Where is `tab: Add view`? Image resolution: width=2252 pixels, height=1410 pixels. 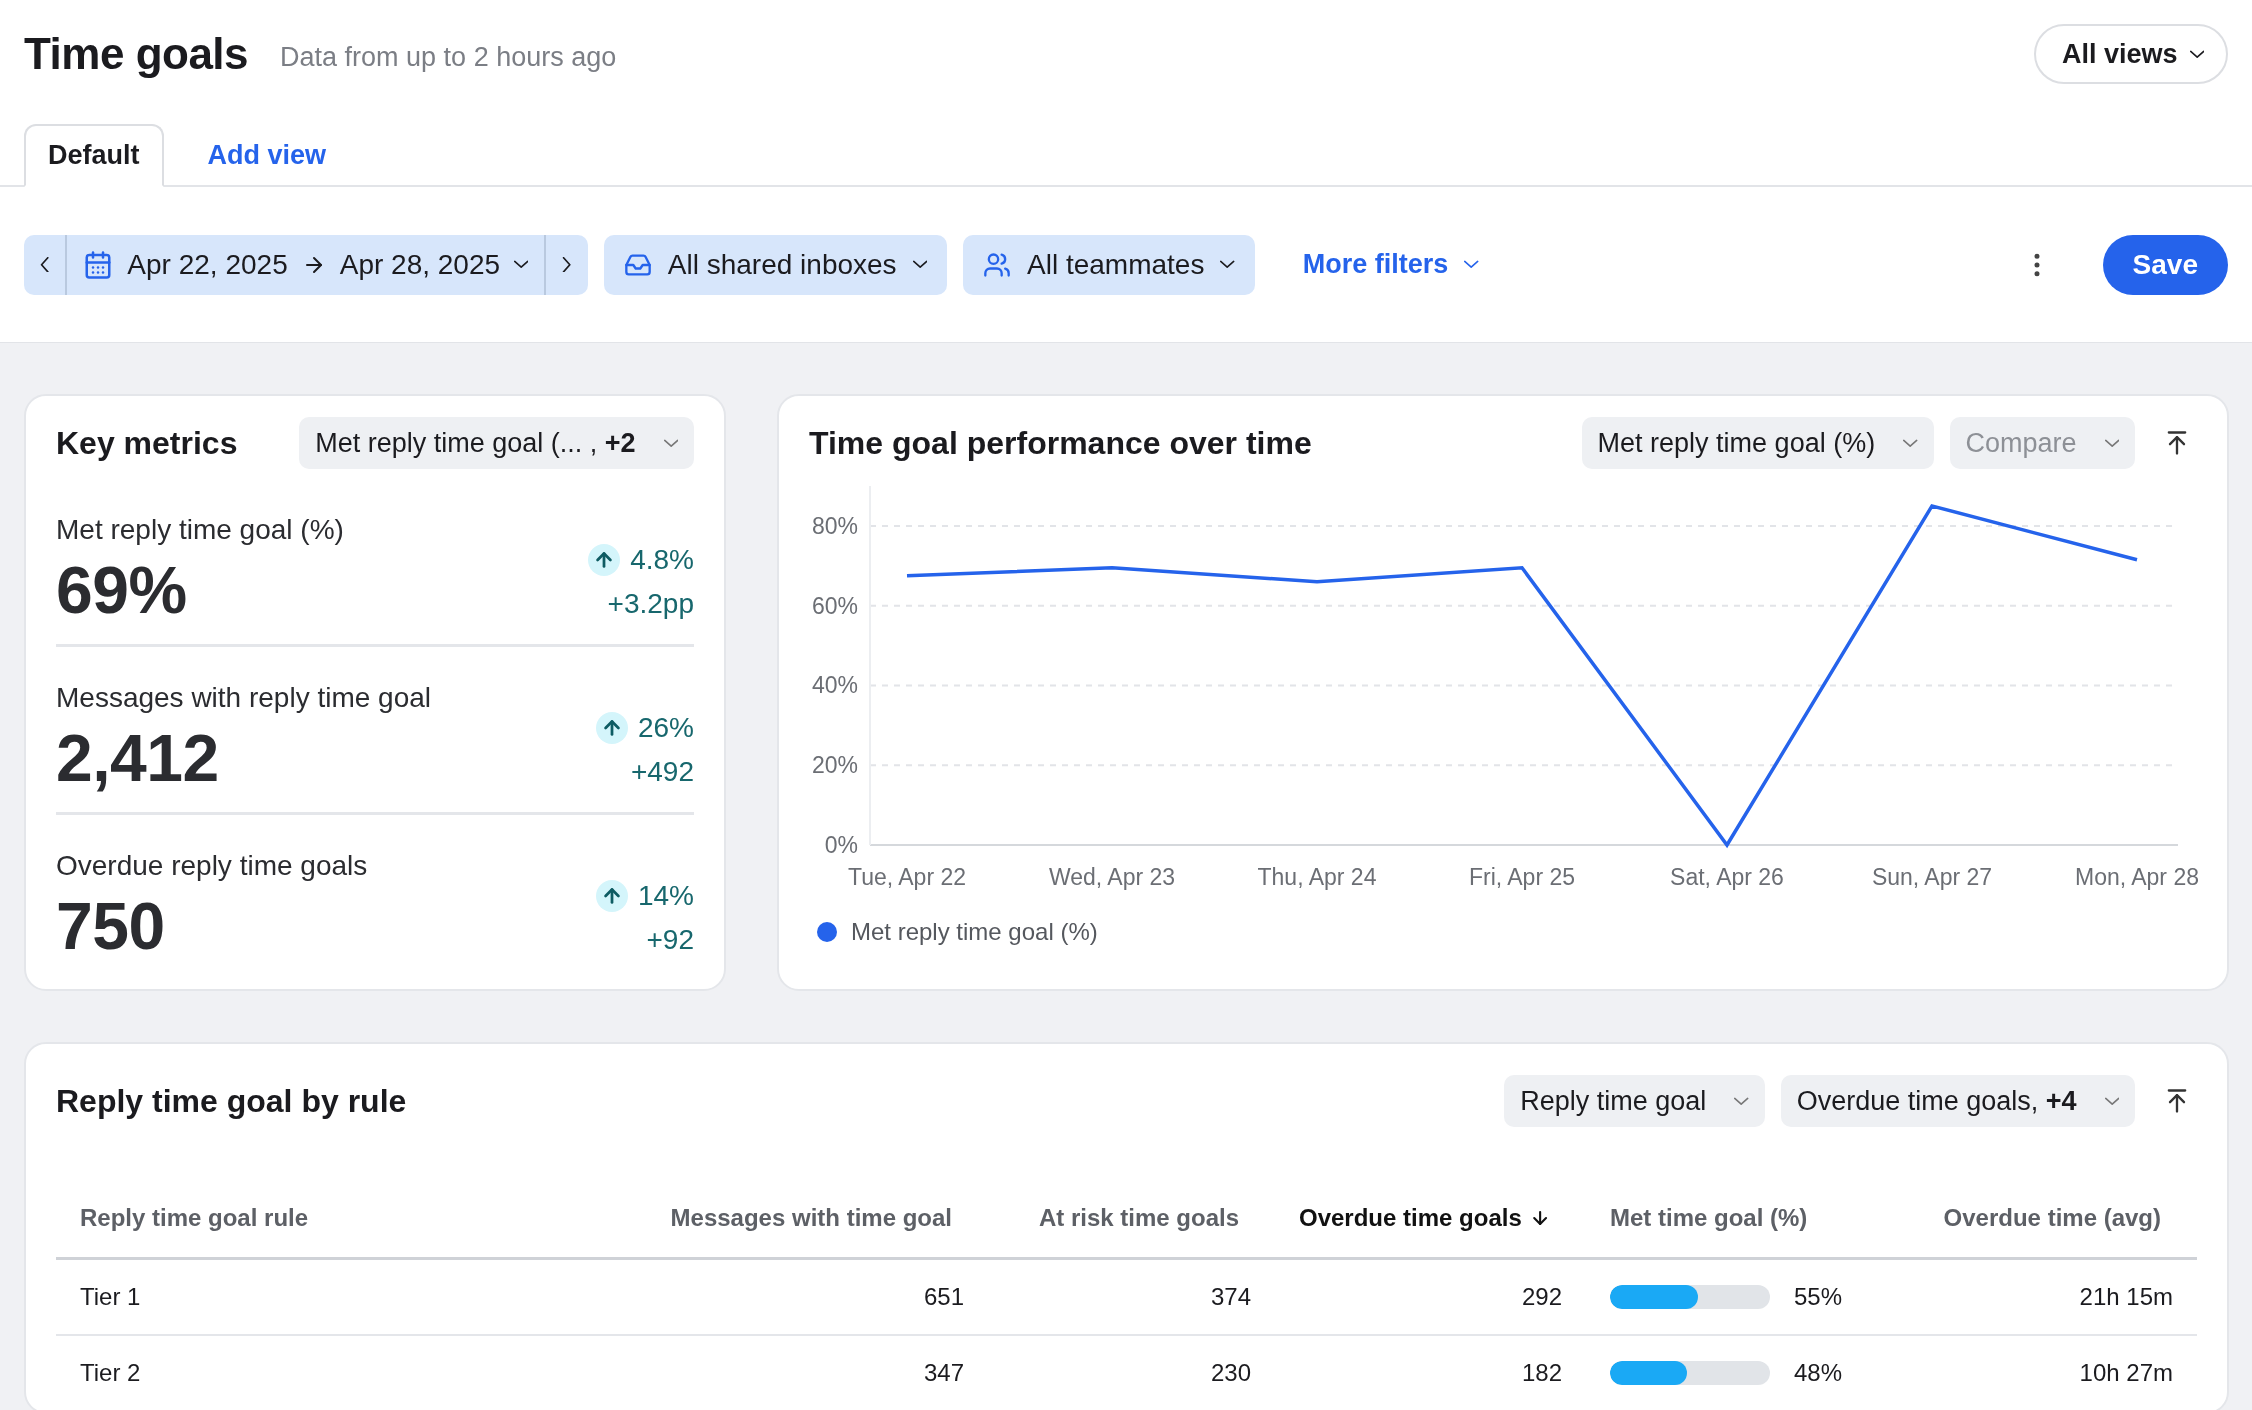
tab: Add view is located at coordinates (267, 155).